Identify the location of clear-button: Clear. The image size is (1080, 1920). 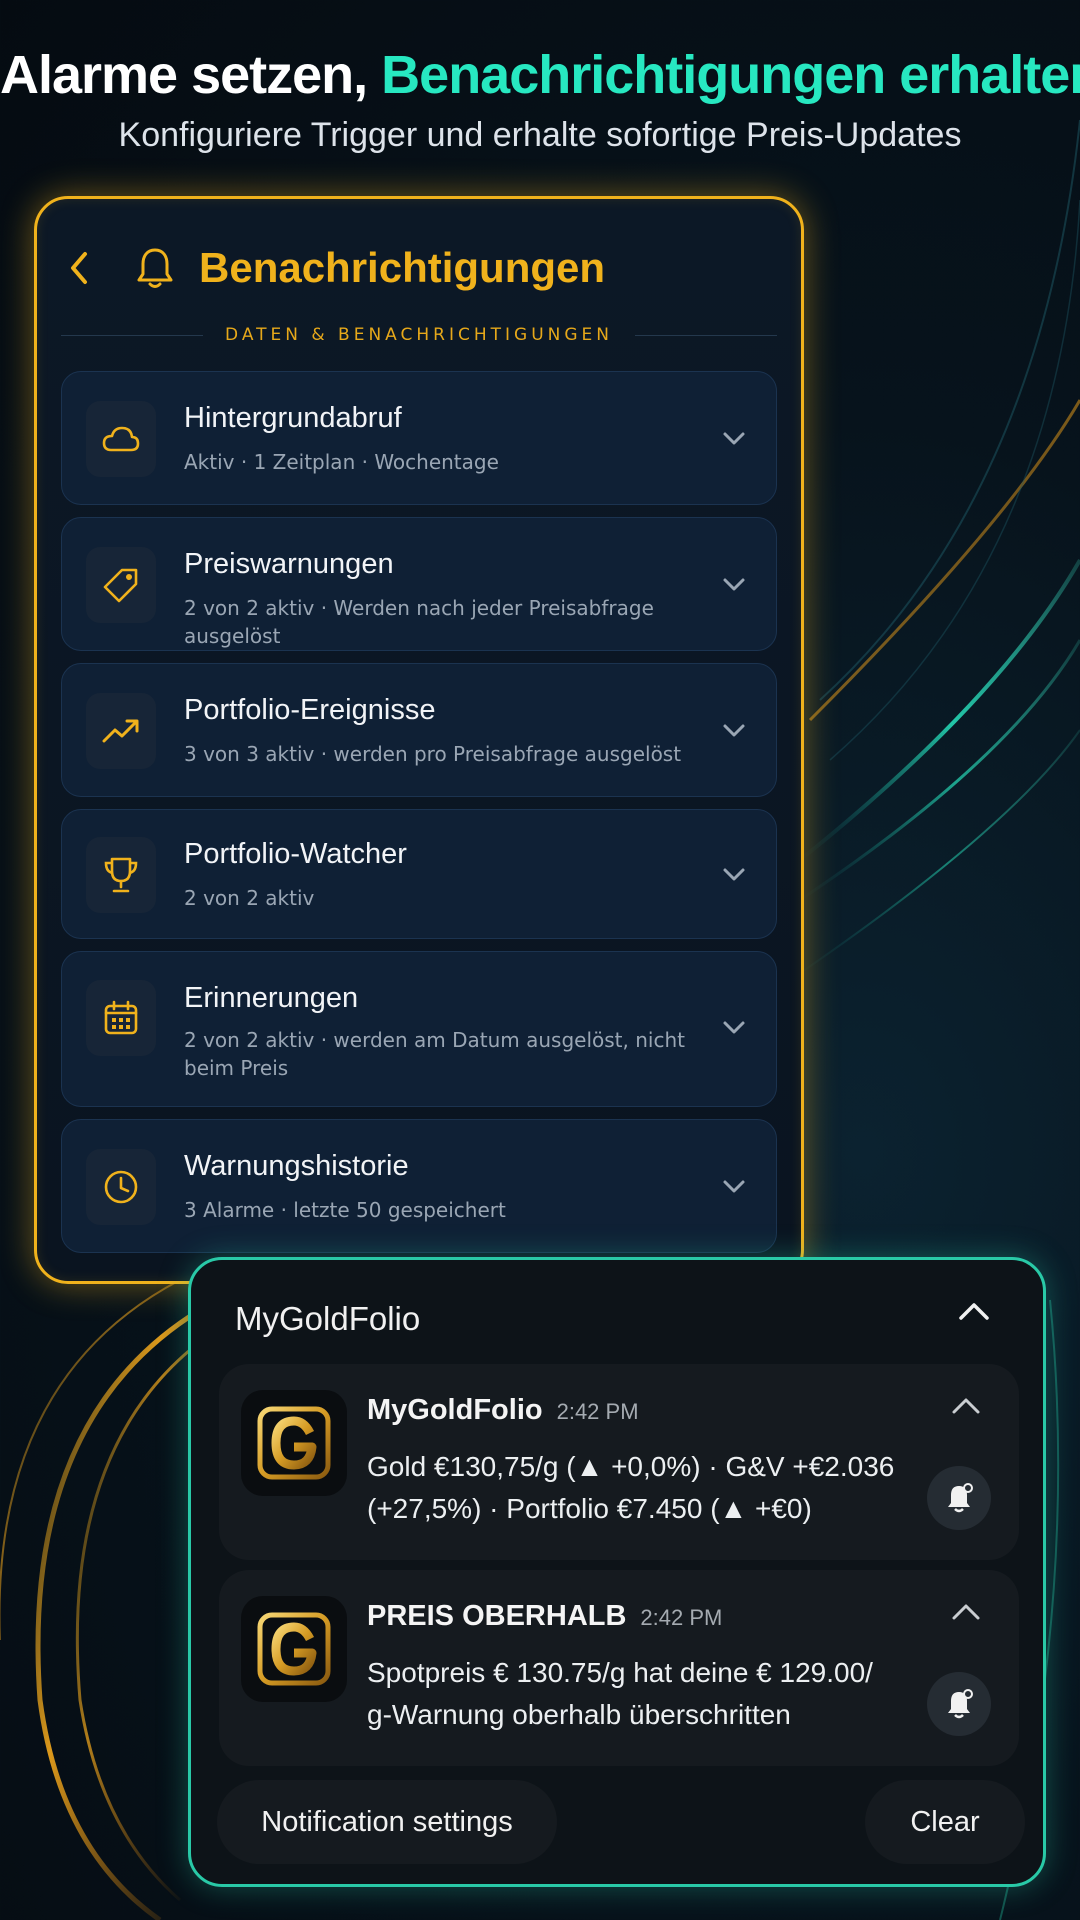
(945, 1822).